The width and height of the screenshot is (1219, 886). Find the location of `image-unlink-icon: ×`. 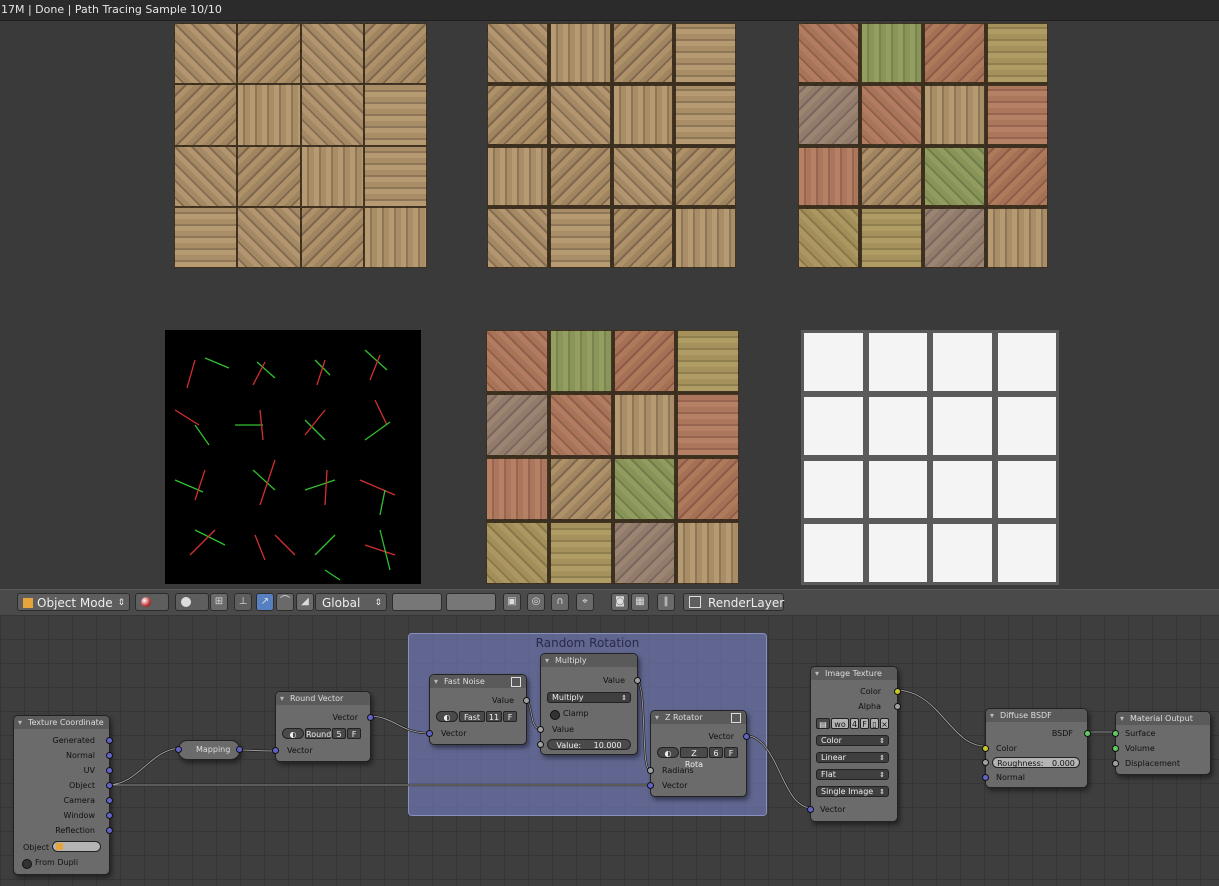

image-unlink-icon: × is located at coordinates (884, 723).